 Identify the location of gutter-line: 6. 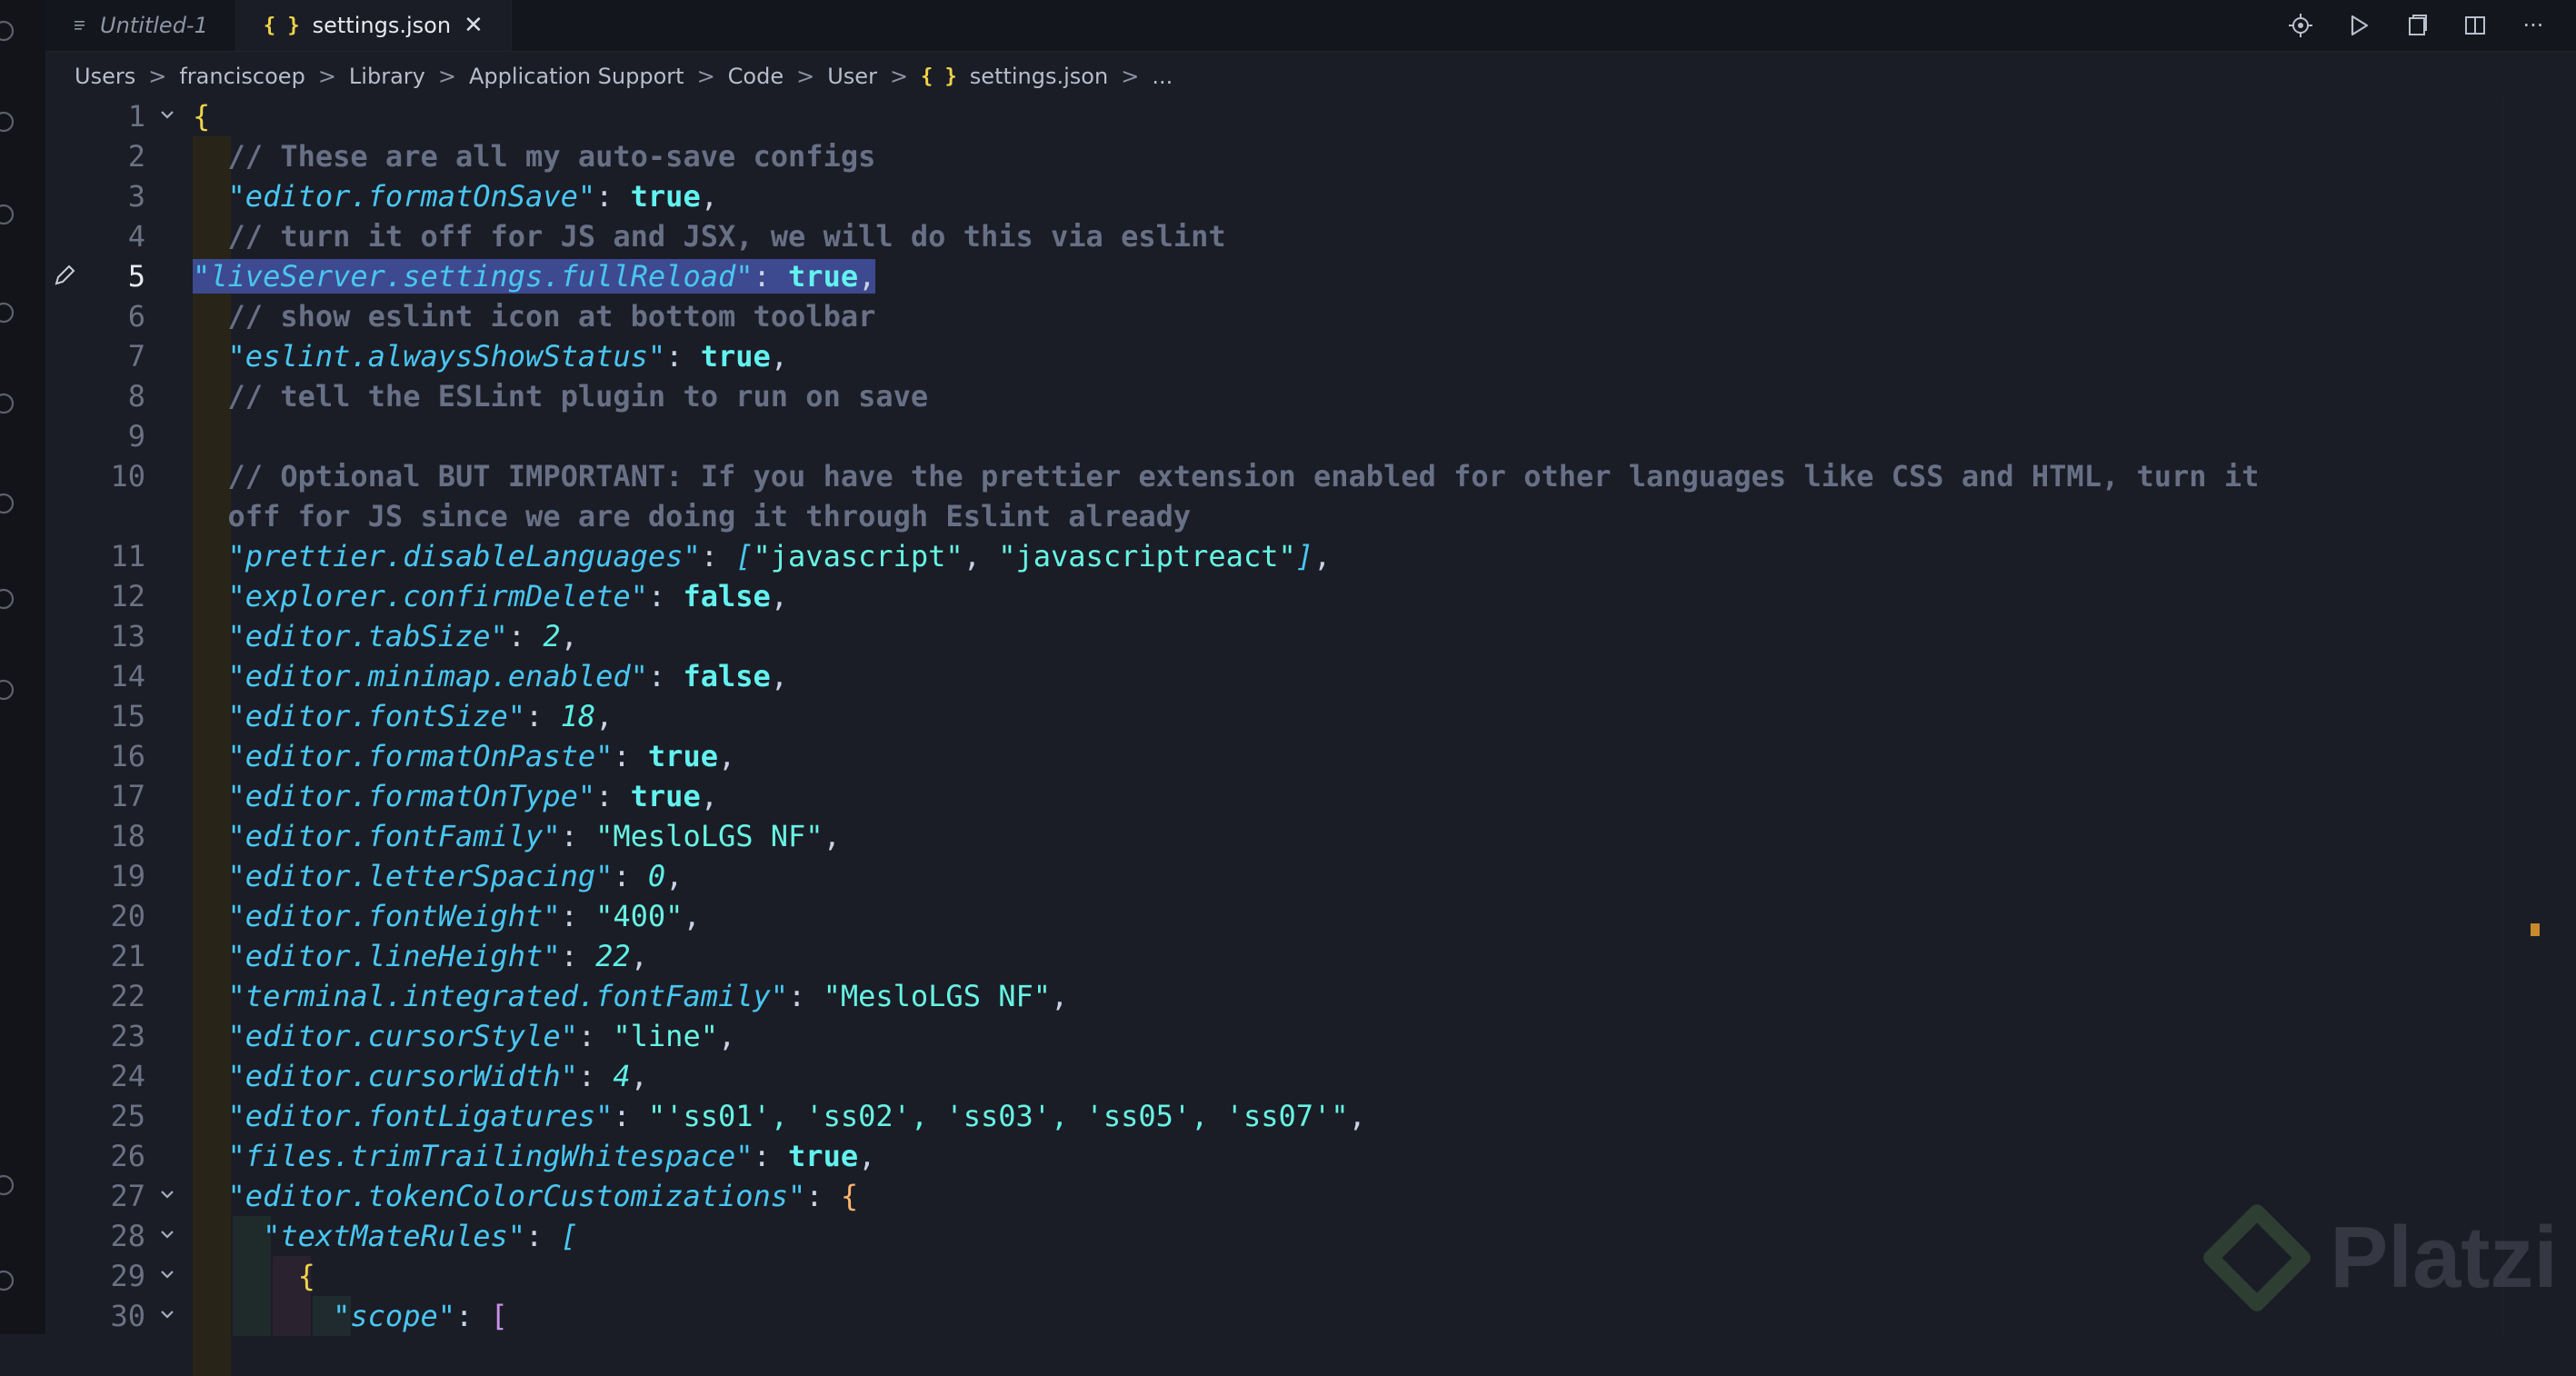
(118, 316).